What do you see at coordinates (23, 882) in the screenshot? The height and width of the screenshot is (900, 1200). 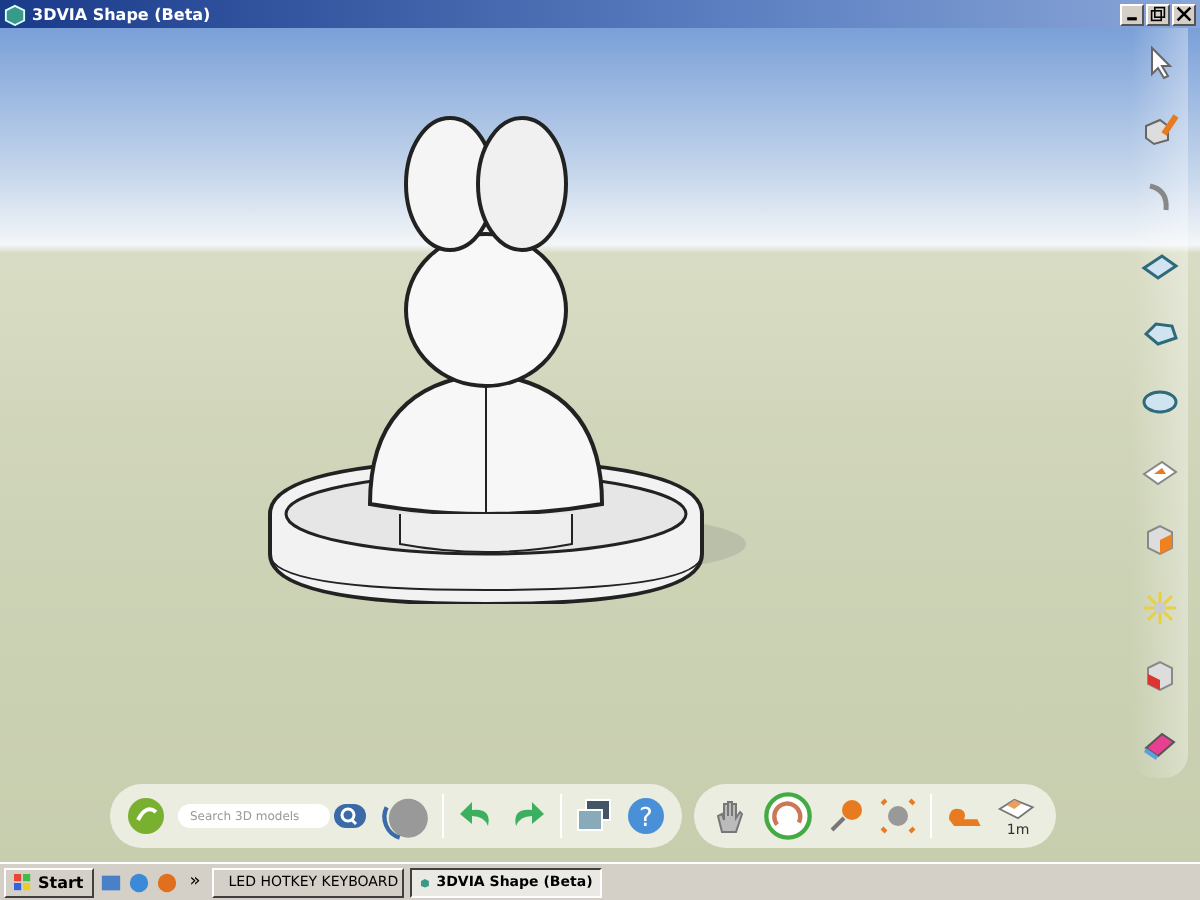 I see `windows-flag-icon` at bounding box center [23, 882].